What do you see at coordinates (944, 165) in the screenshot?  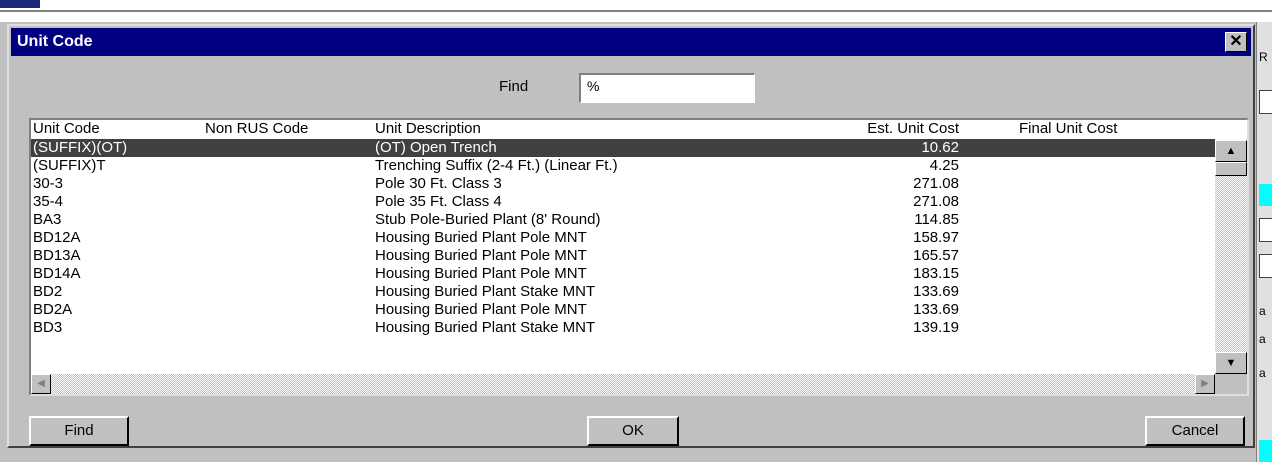 I see `cell-est-cost: 4.25` at bounding box center [944, 165].